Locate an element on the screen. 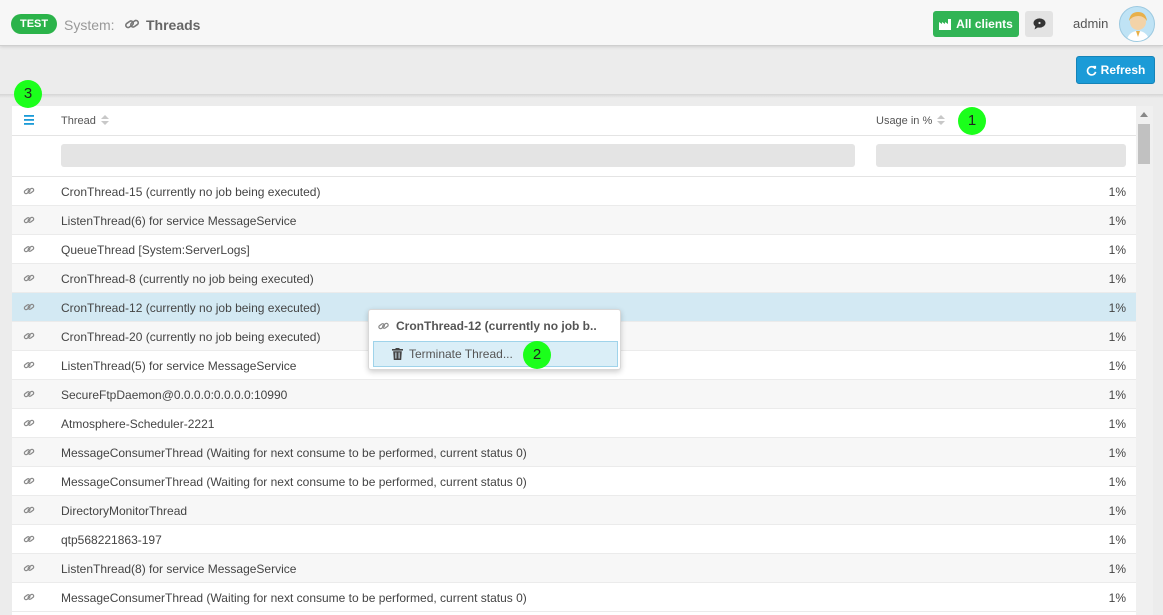 This screenshot has width=1163, height=615. trash-icon is located at coordinates (397, 354).